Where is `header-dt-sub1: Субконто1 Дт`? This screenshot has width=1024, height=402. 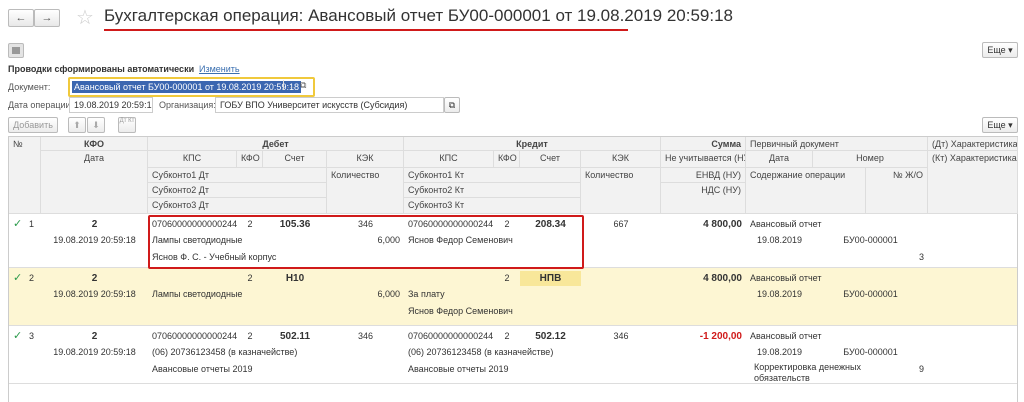
header-dt-sub1: Субконто1 Дт is located at coordinates (237, 175).